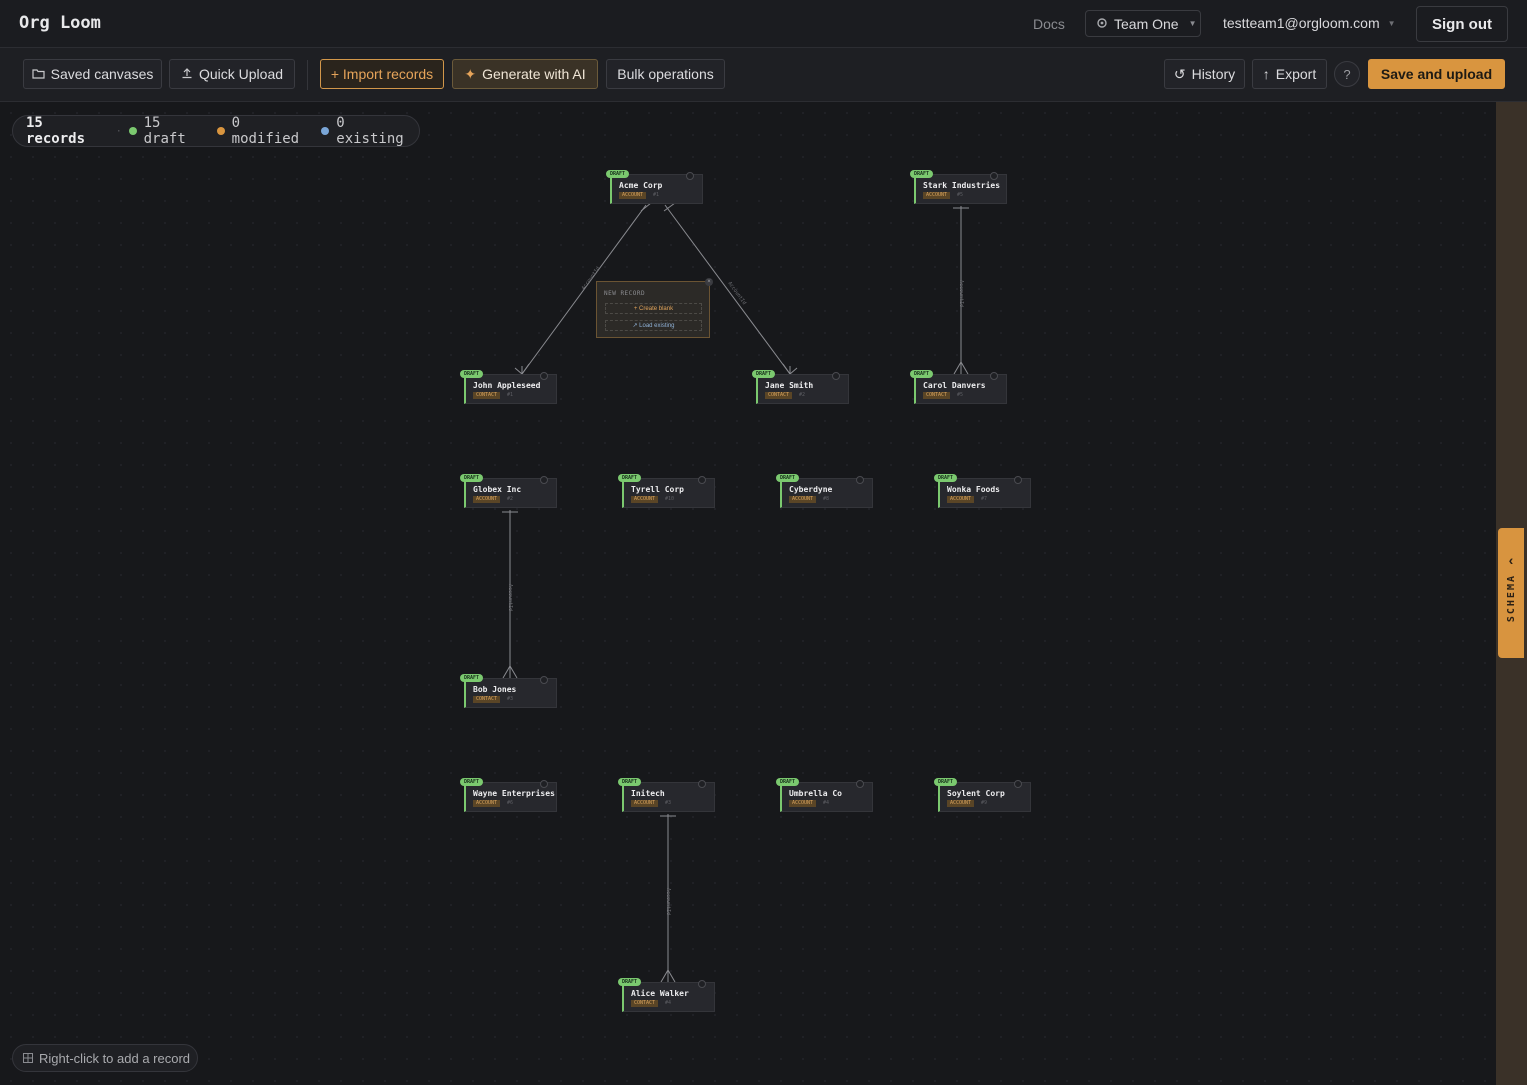  What do you see at coordinates (982, 795) in the screenshot?
I see `record-node: DRAFT Soylent Corp ACCOUNT #9` at bounding box center [982, 795].